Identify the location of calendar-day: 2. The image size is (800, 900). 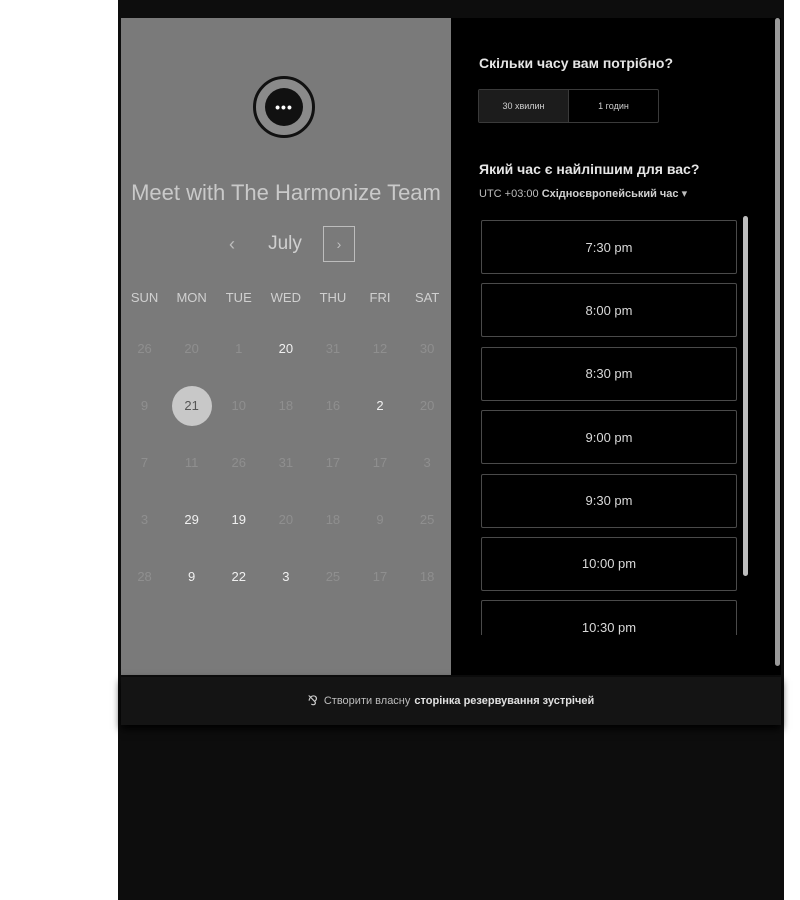
(379, 406).